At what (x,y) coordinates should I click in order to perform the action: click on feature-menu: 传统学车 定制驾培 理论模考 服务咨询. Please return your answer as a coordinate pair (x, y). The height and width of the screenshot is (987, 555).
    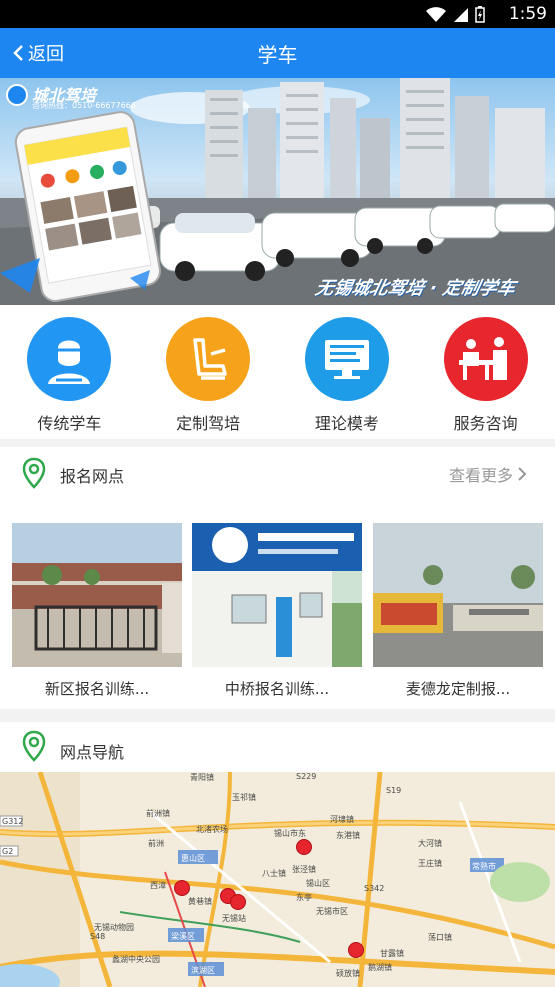
    Looking at the image, I should click on (277, 372).